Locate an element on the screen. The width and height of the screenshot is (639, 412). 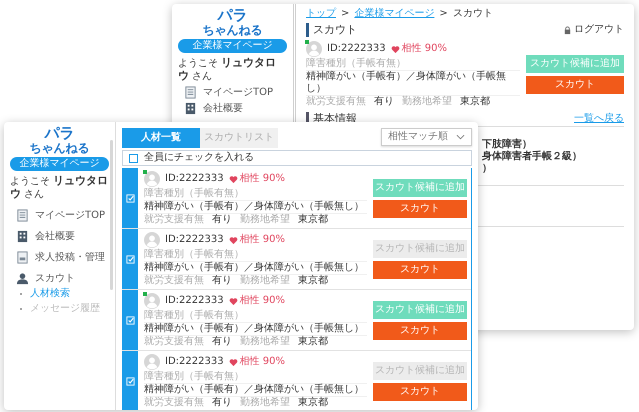
tab: スカウトリスト is located at coordinates (239, 138).